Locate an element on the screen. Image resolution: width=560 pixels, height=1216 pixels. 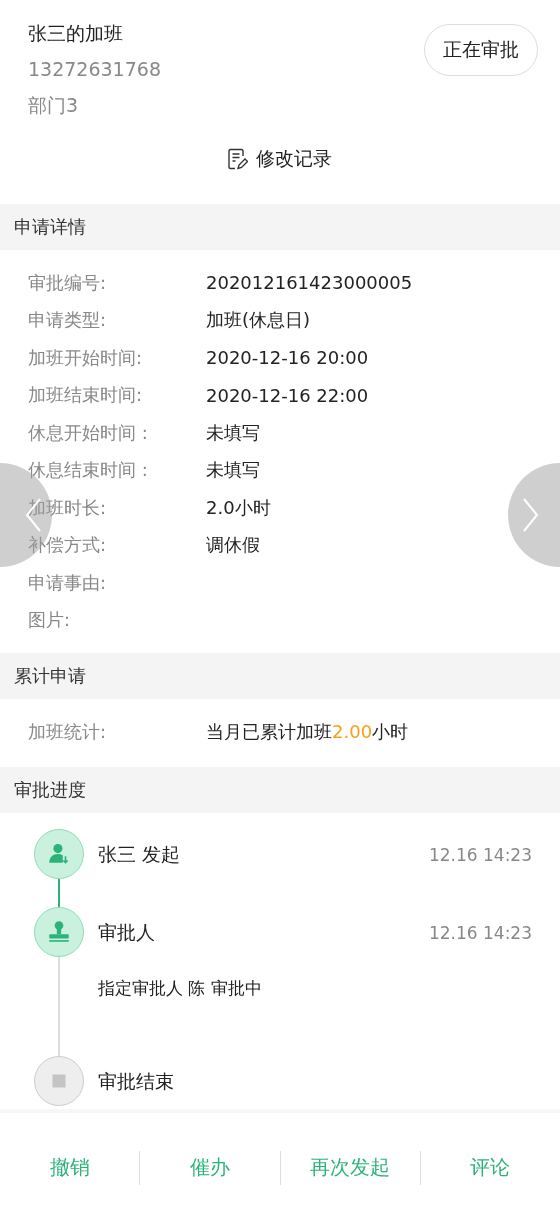
field-value: 加班(休息日) is located at coordinates (258, 320).